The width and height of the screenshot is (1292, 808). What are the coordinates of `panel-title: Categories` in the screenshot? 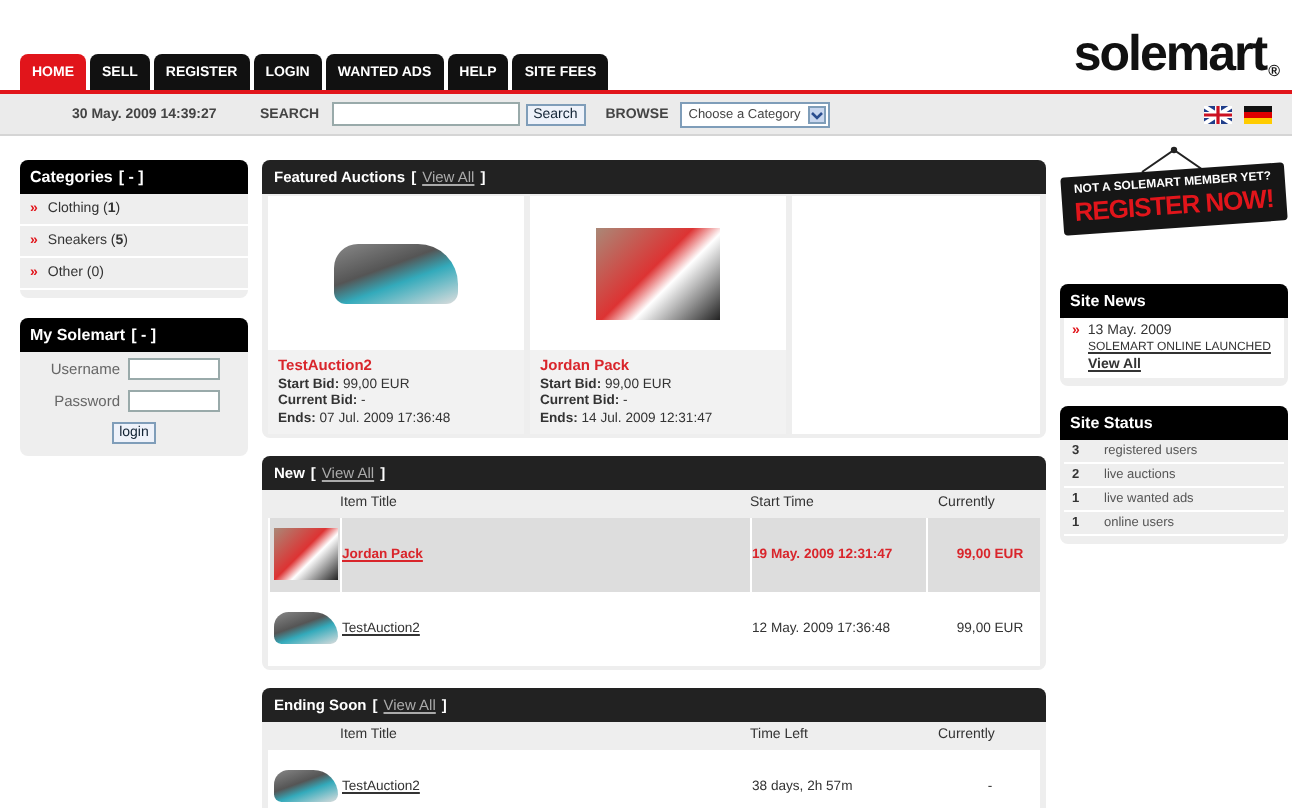 It's located at (71, 177).